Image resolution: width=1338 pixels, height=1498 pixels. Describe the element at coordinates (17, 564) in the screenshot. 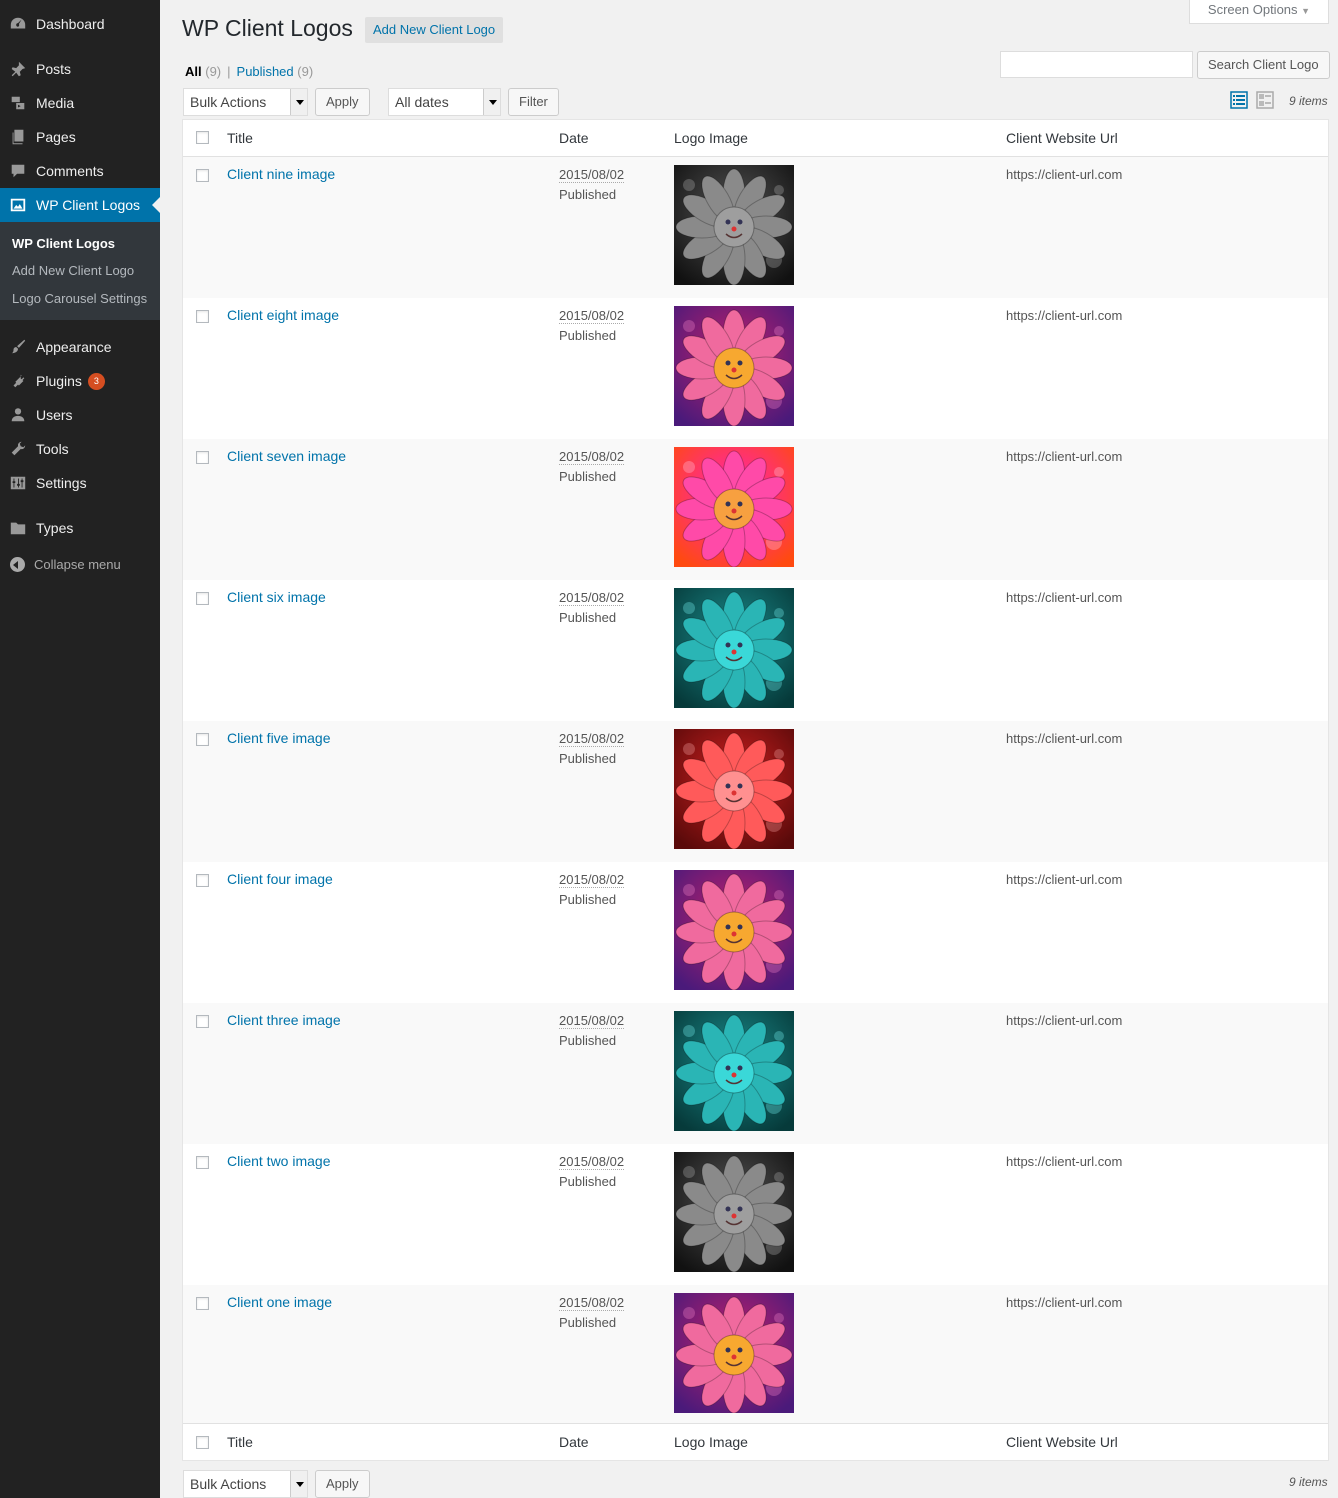

I see `collapse-arrow-icon` at that location.